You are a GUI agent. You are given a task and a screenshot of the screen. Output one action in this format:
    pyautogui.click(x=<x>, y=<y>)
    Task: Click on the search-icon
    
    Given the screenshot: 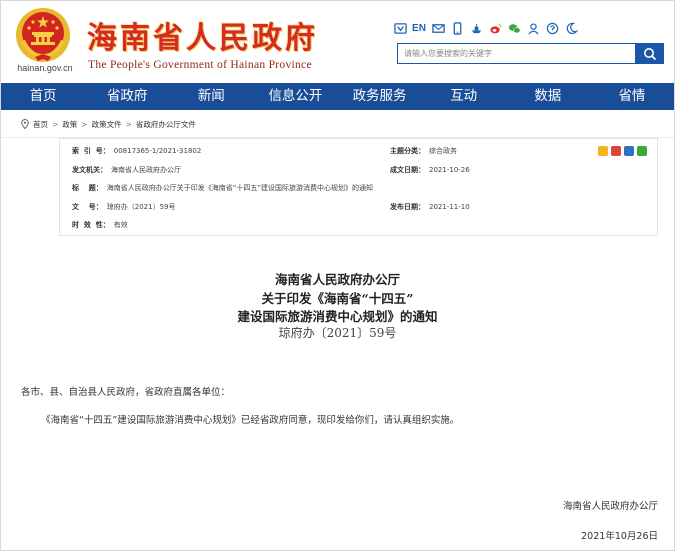 What is the action you would take?
    pyautogui.click(x=649, y=53)
    